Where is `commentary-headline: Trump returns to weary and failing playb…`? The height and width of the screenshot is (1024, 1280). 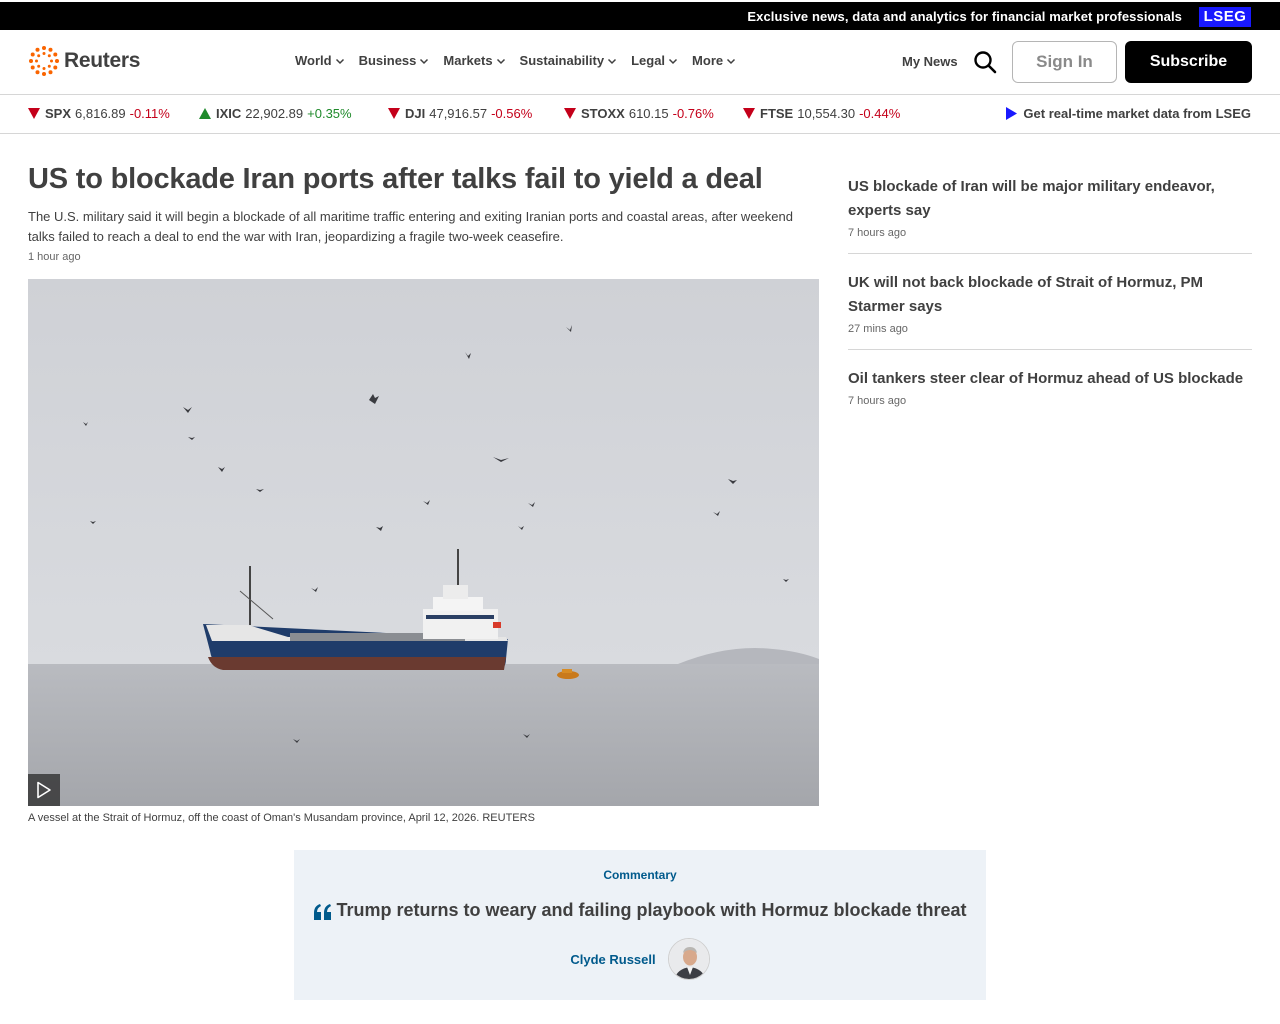
commentary-headline: Trump returns to weary and failing playb… is located at coordinates (640, 910).